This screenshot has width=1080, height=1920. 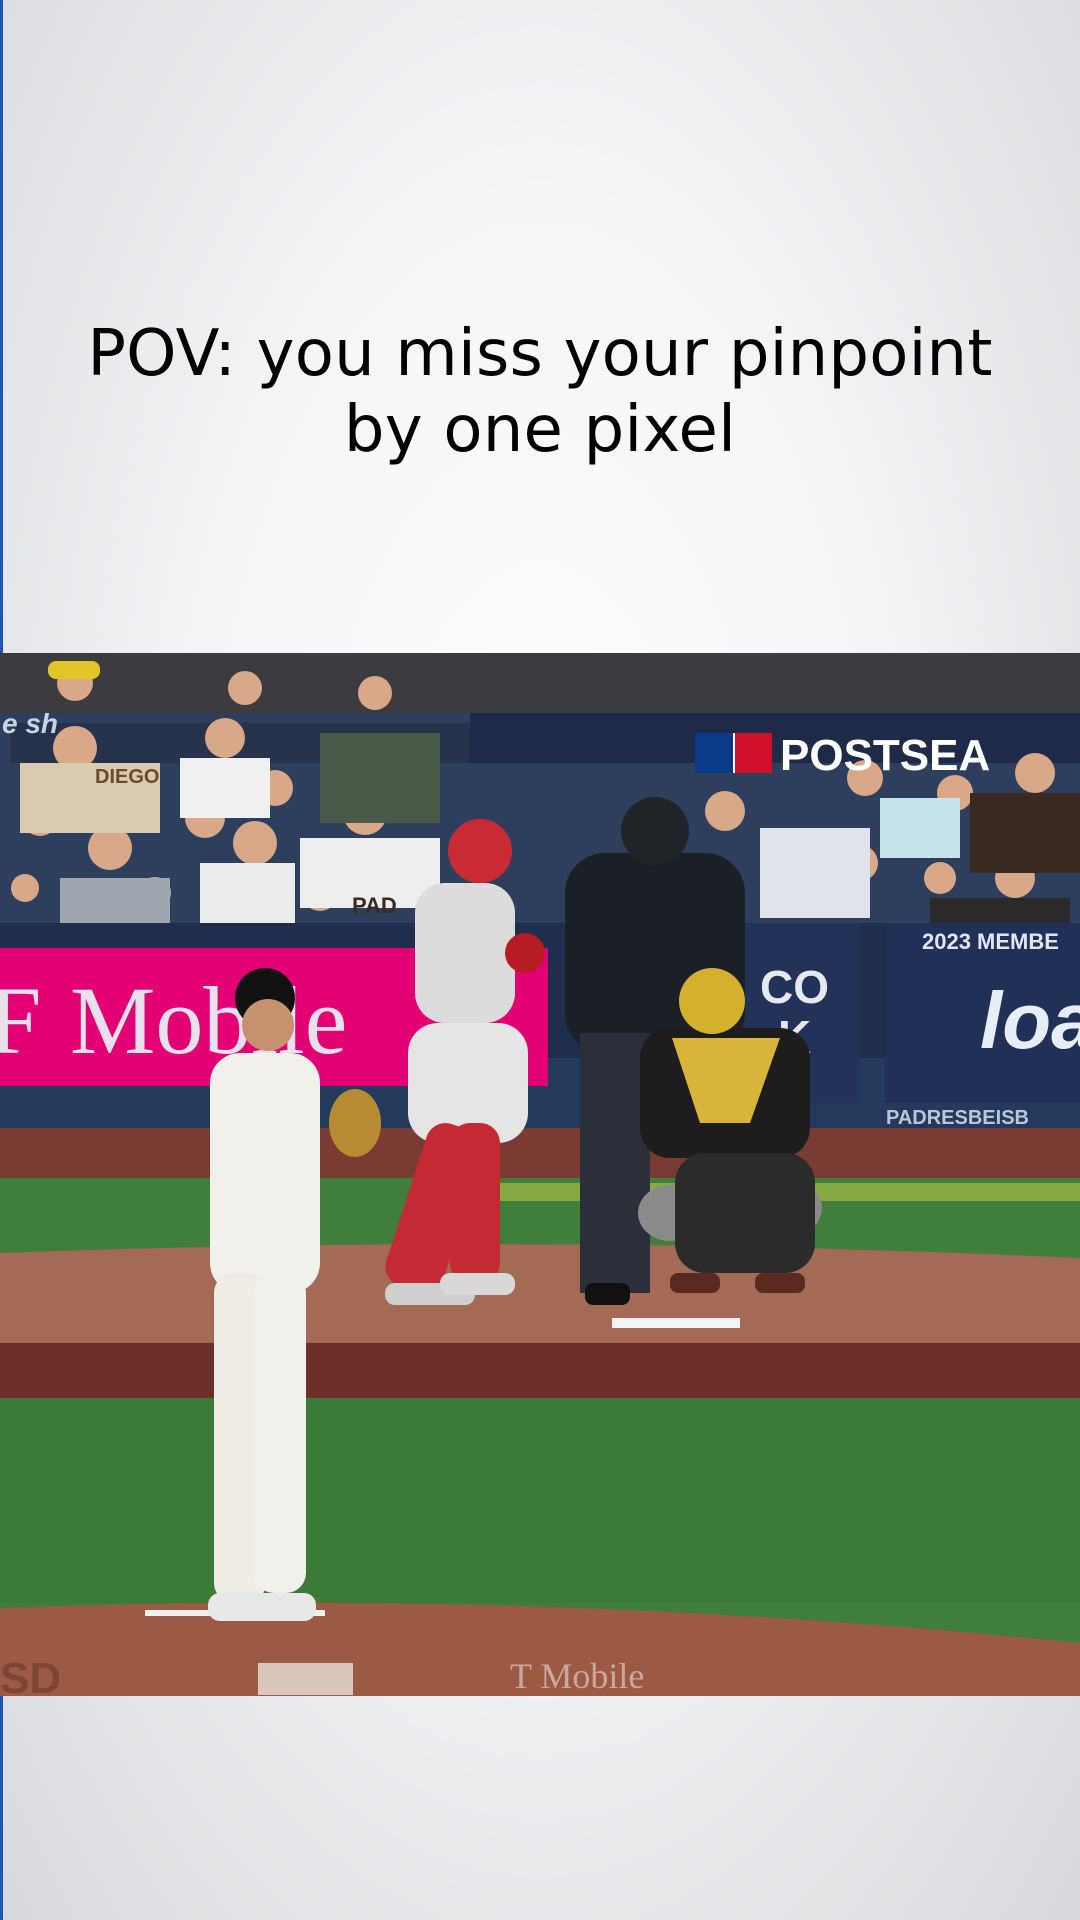 What do you see at coordinates (577, 1676) in the screenshot?
I see `dirt-sponsor-text: T Mobile` at bounding box center [577, 1676].